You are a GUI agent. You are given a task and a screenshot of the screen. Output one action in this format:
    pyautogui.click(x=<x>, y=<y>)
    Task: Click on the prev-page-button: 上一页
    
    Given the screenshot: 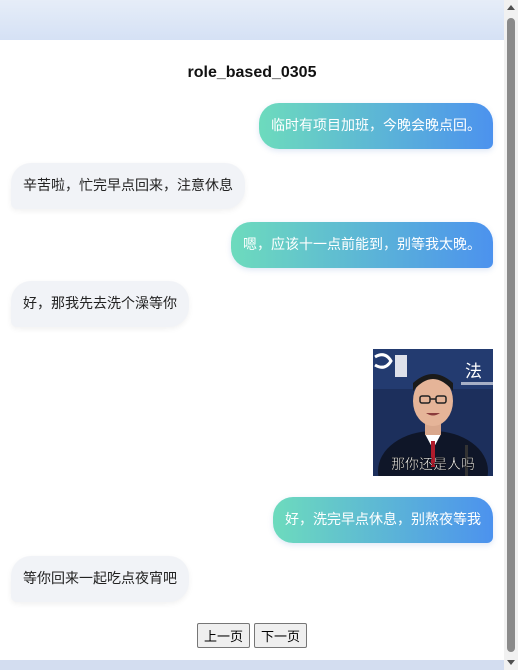 What is the action you would take?
    pyautogui.click(x=223, y=635)
    